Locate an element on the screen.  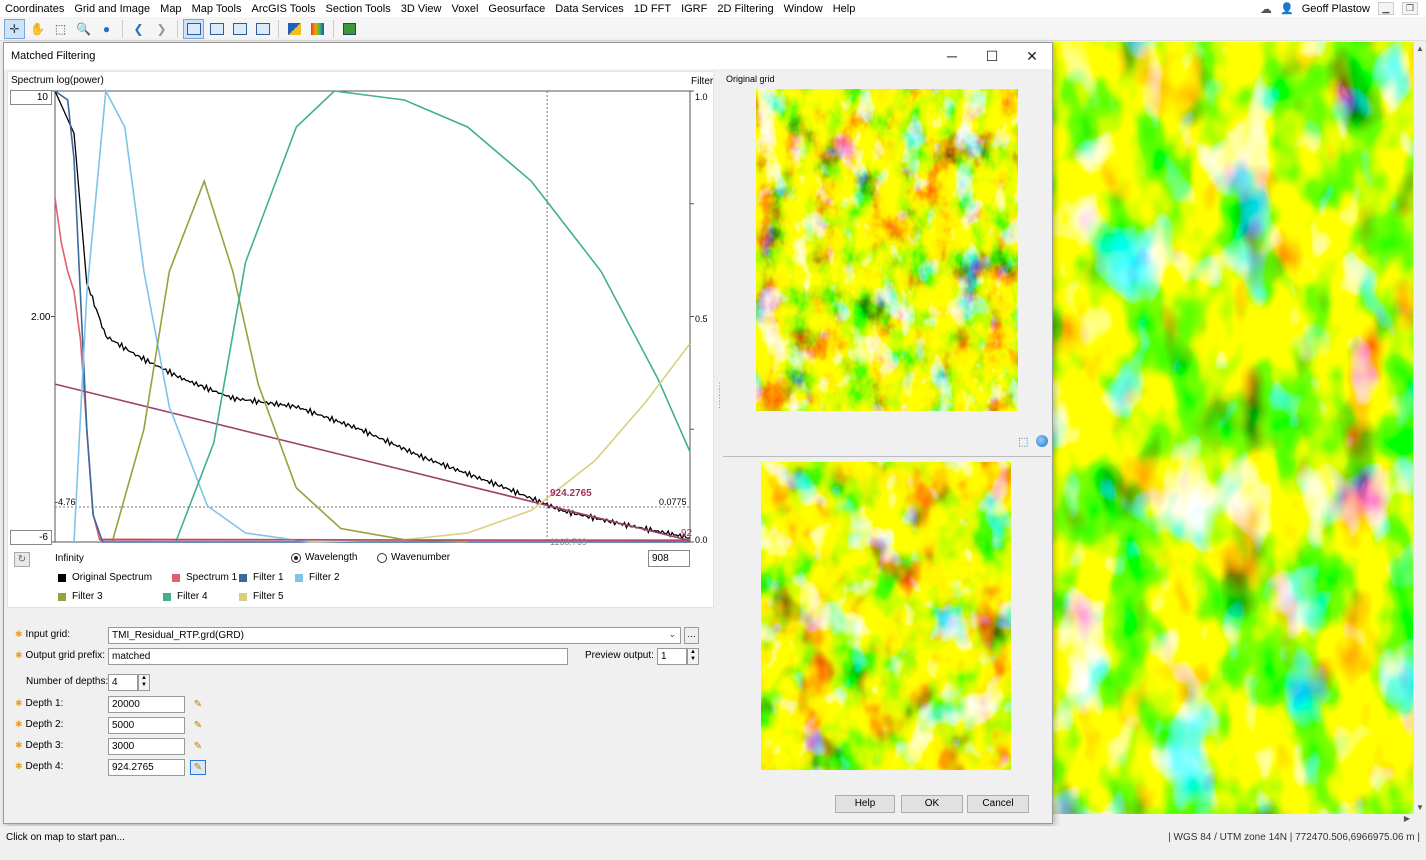
original-grid-label: Original grid is located at coordinates (750, 79).